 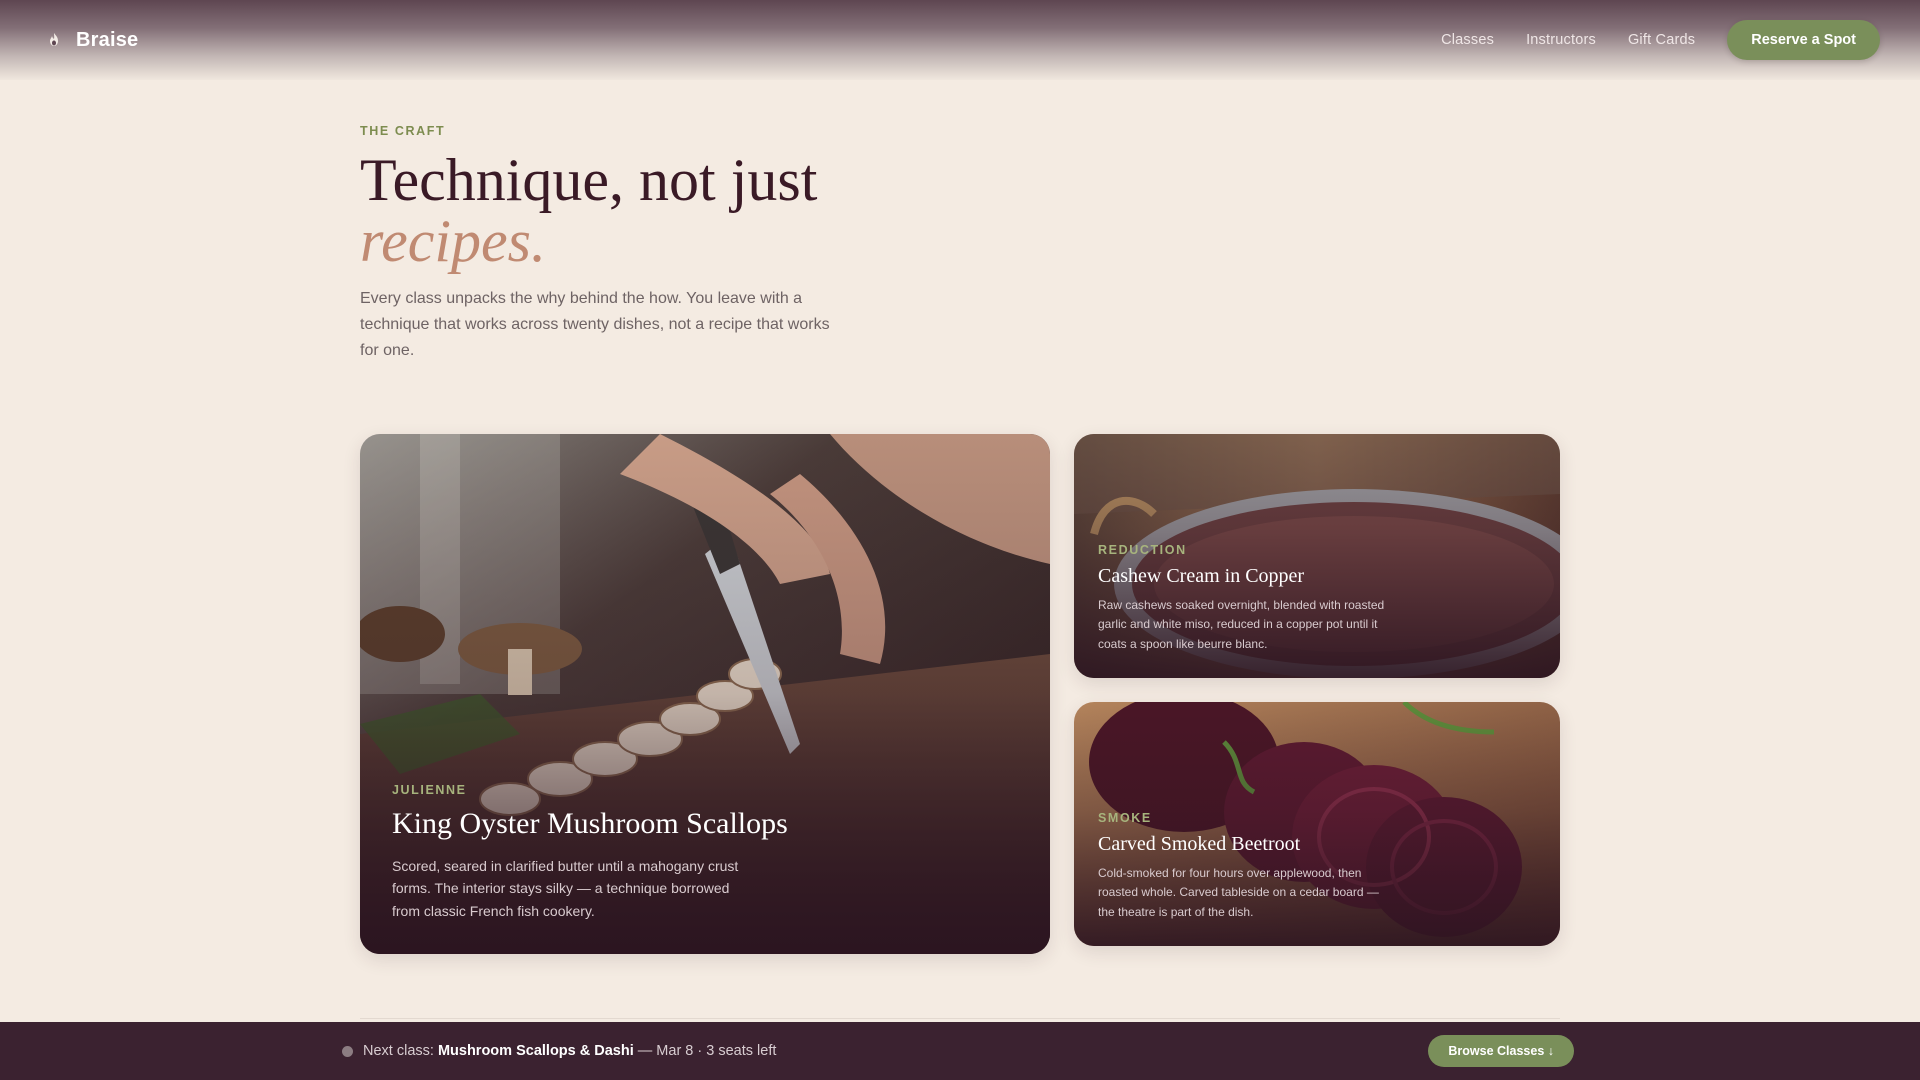 I want to click on nav-link-gift-cards: Gift Cards, so click(x=1661, y=40).